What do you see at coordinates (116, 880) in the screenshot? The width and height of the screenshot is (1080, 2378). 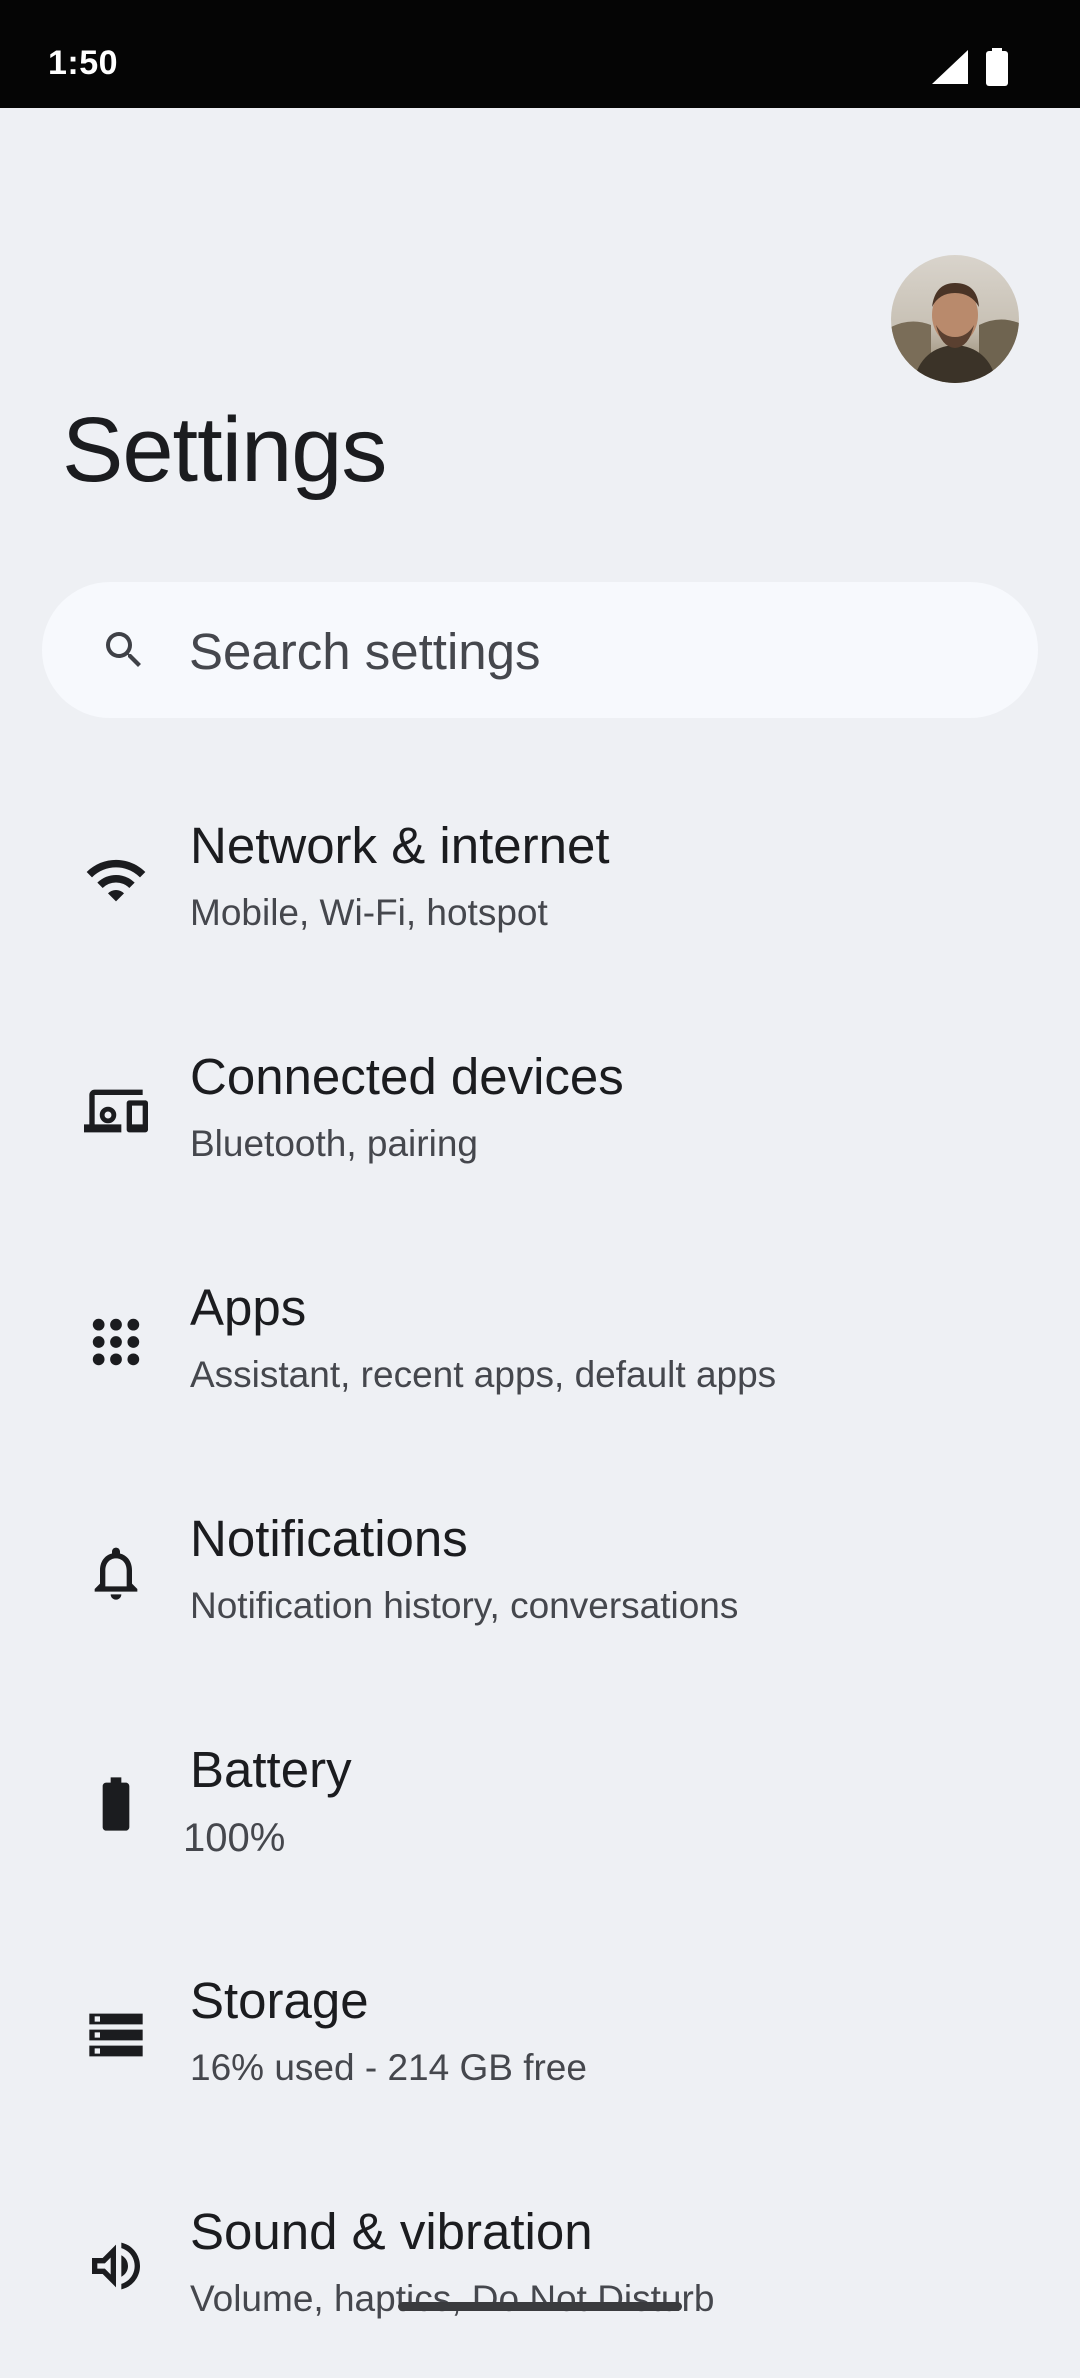 I see `wifi-icon` at bounding box center [116, 880].